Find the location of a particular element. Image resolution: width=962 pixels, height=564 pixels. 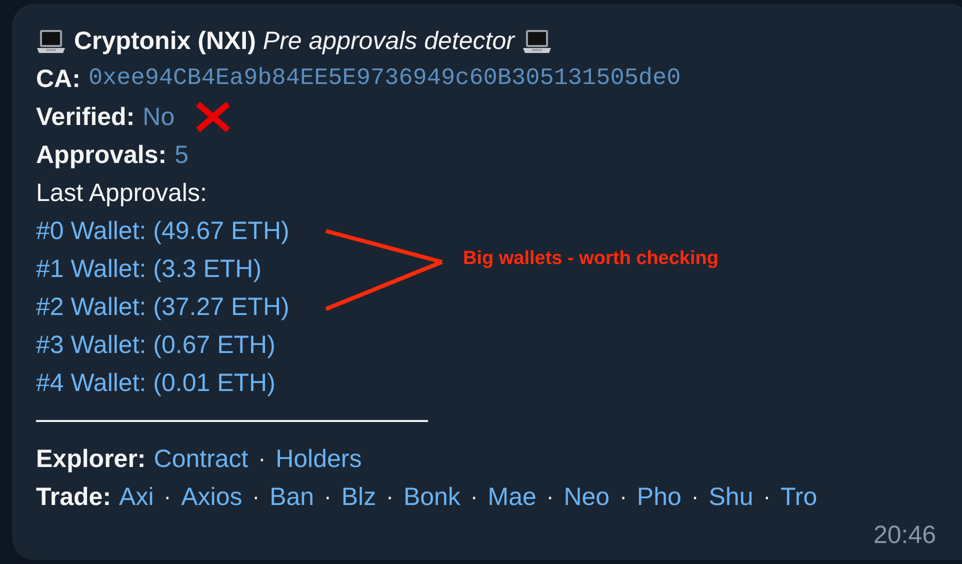

wallet-link: #2 Wallet: (37.27 ETH) is located at coordinates (163, 307).